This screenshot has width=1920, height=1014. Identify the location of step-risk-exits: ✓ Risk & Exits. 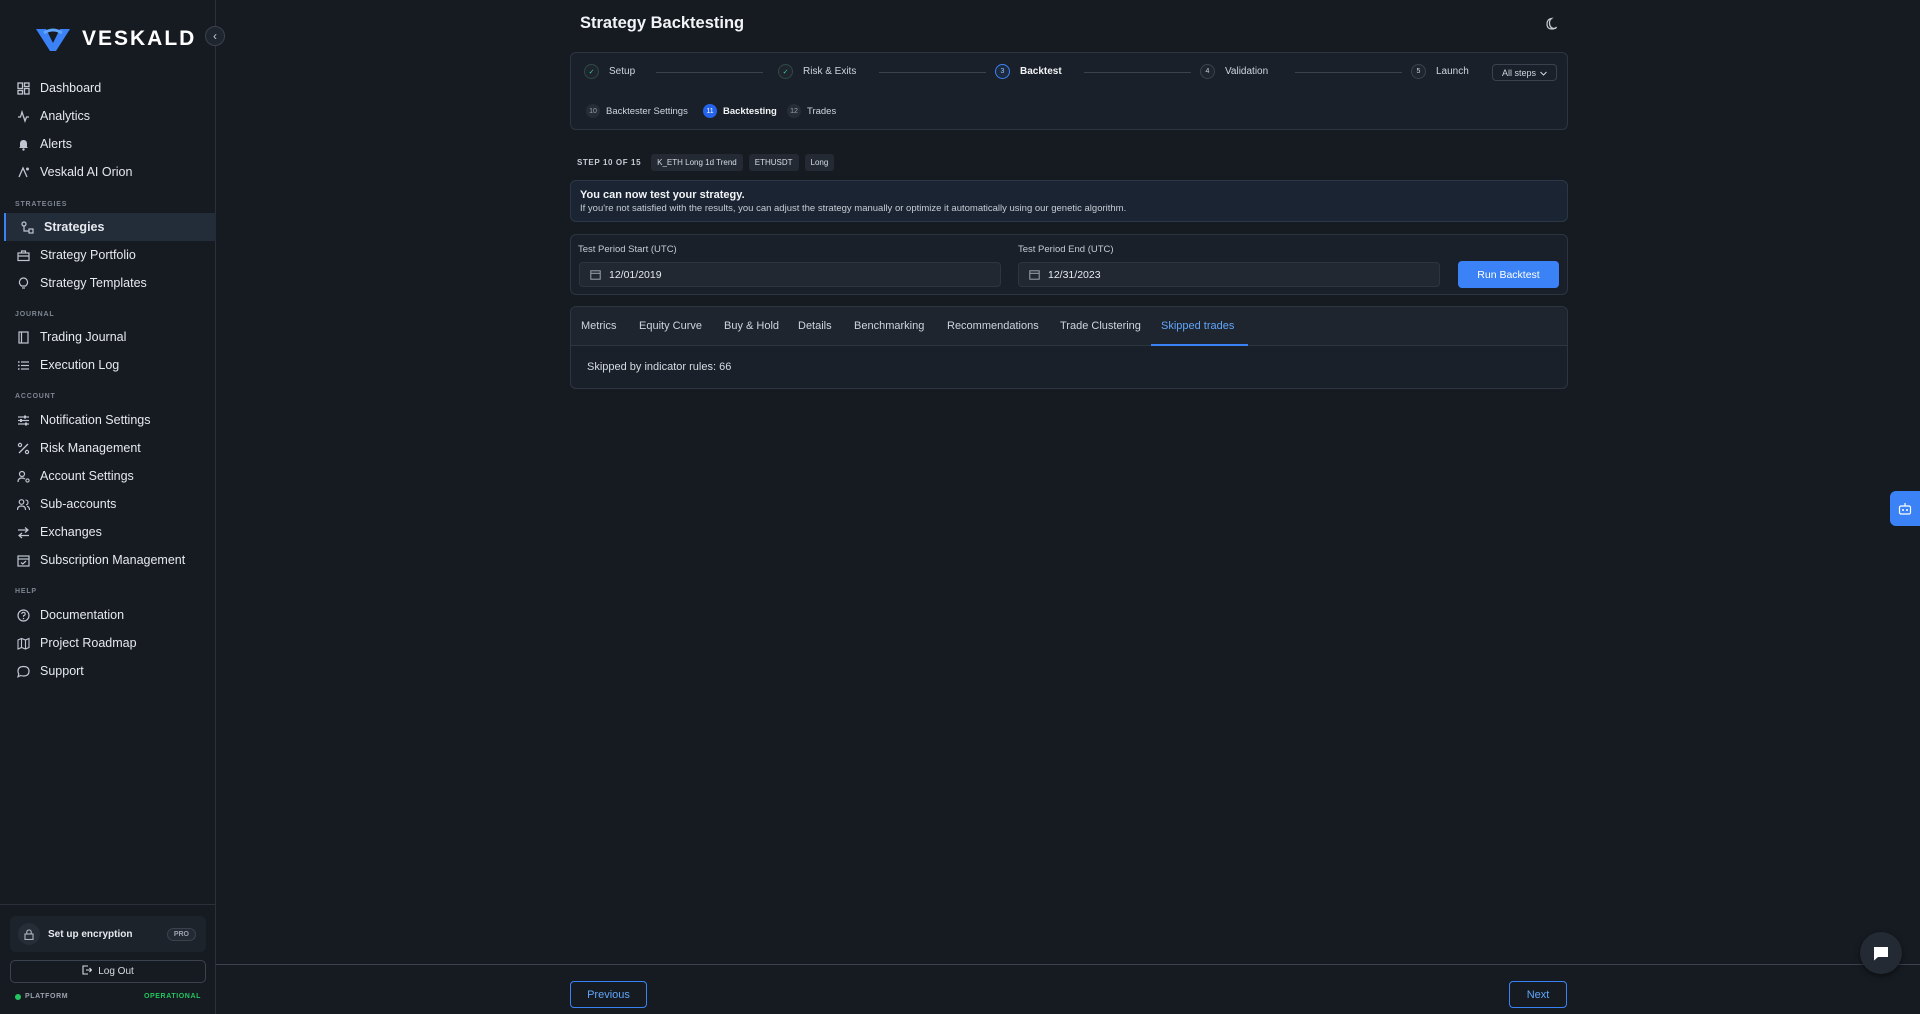
(817, 71).